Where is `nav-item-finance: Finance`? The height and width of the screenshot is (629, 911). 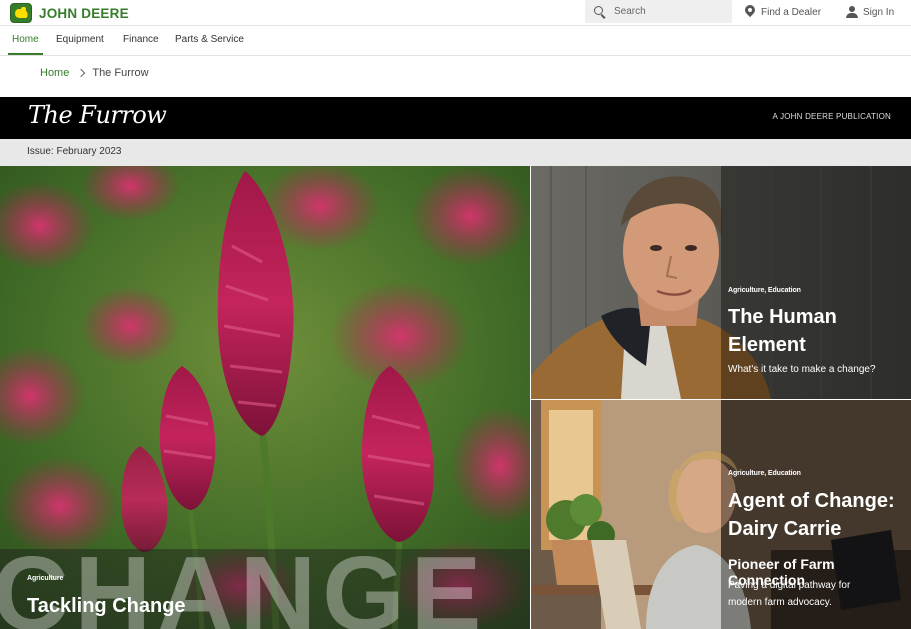
nav-item-finance: Finance is located at coordinates (141, 41).